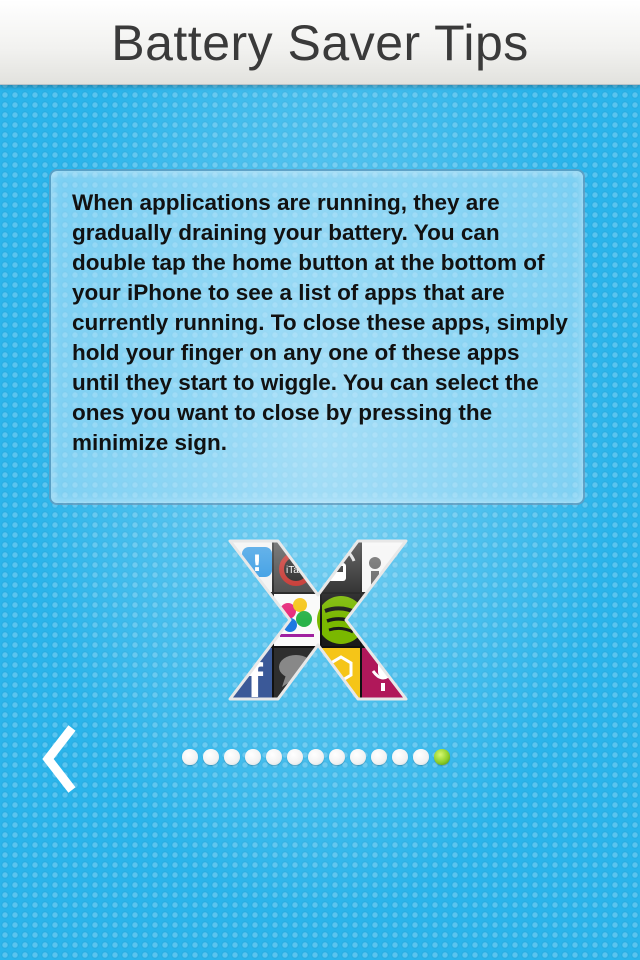  I want to click on page-indicator, so click(316, 757).